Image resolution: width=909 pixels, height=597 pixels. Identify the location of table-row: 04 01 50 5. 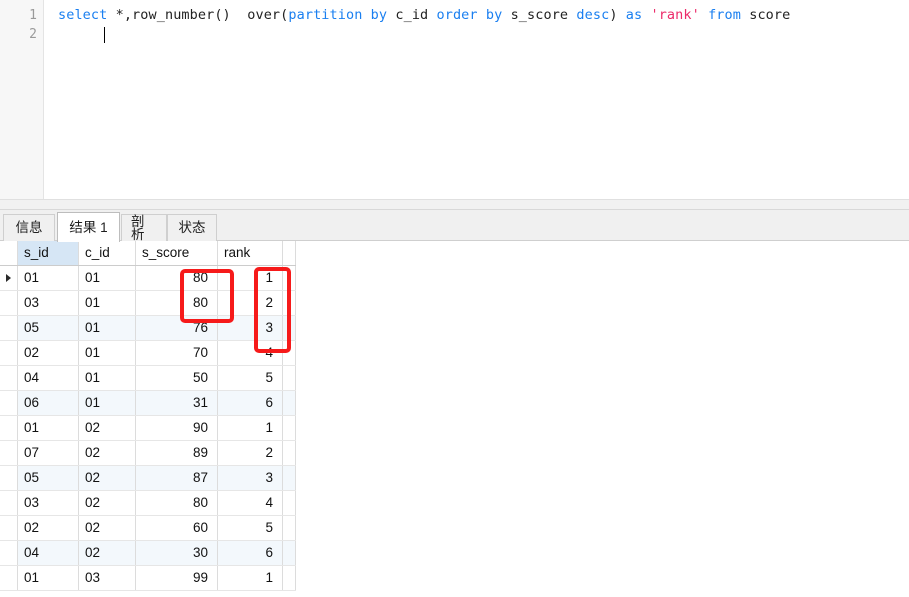
(148, 378).